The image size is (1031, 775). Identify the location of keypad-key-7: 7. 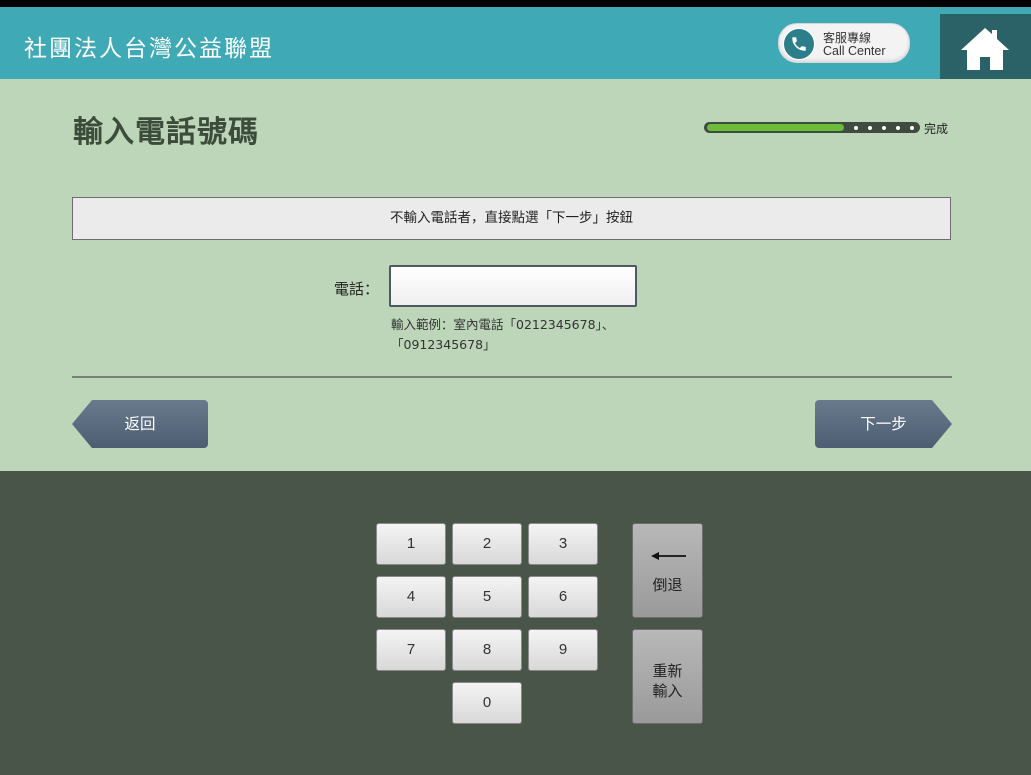
(411, 650).